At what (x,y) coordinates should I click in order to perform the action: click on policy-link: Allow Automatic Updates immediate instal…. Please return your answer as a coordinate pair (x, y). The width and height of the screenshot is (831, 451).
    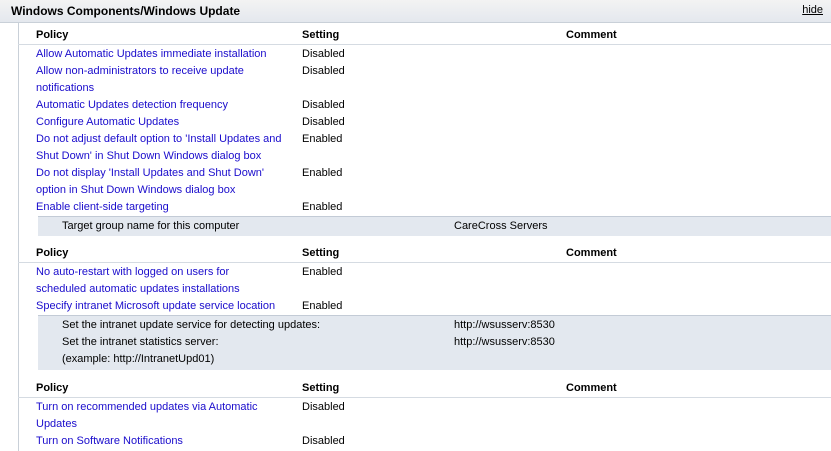
    Looking at the image, I should click on (159, 54).